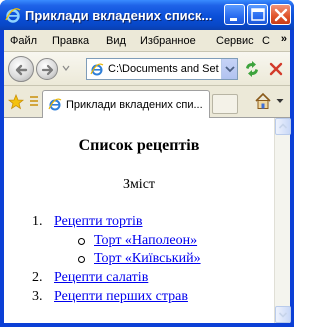 This screenshot has width=320, height=327. What do you see at coordinates (139, 145) in the screenshot?
I see `page-heading: Список рецептів` at bounding box center [139, 145].